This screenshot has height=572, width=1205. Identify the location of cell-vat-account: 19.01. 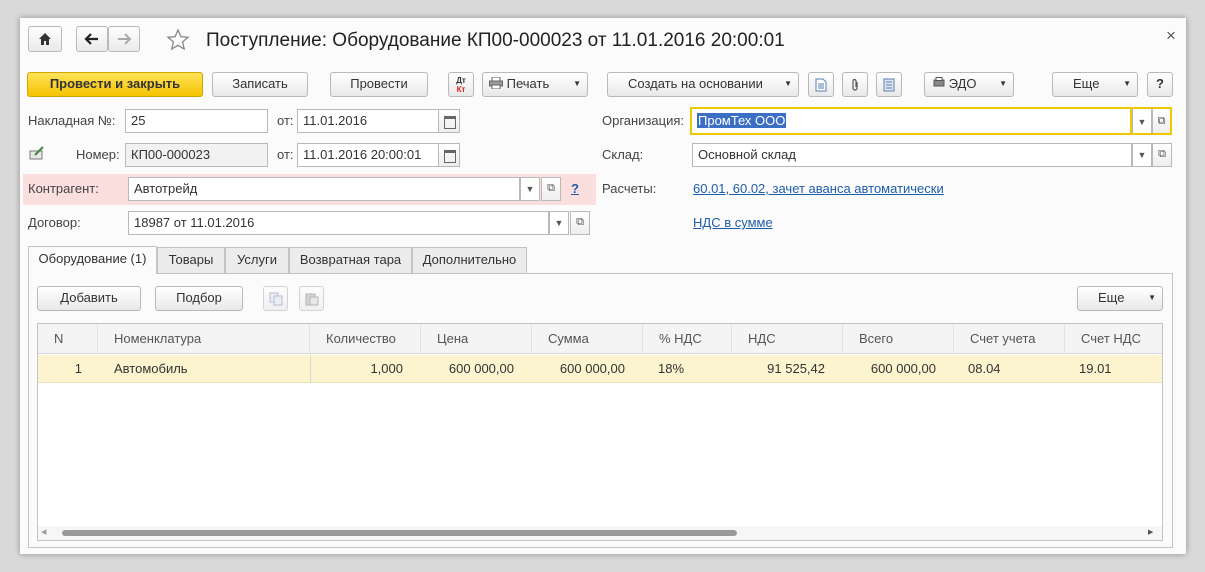
(1095, 368).